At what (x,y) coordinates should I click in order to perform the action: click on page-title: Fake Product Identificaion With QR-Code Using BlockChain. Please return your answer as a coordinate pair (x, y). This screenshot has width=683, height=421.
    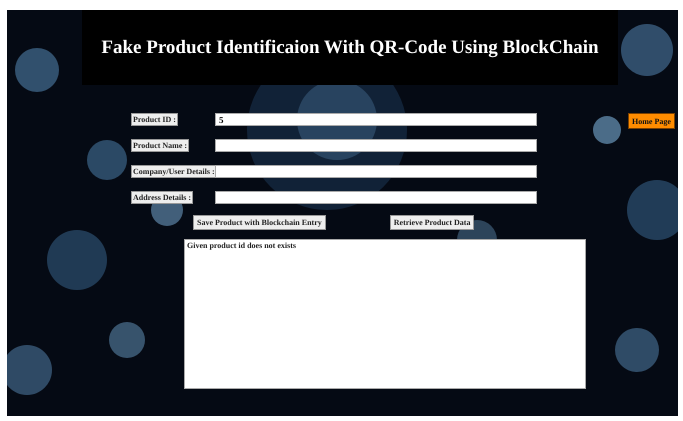
    Looking at the image, I should click on (350, 47).